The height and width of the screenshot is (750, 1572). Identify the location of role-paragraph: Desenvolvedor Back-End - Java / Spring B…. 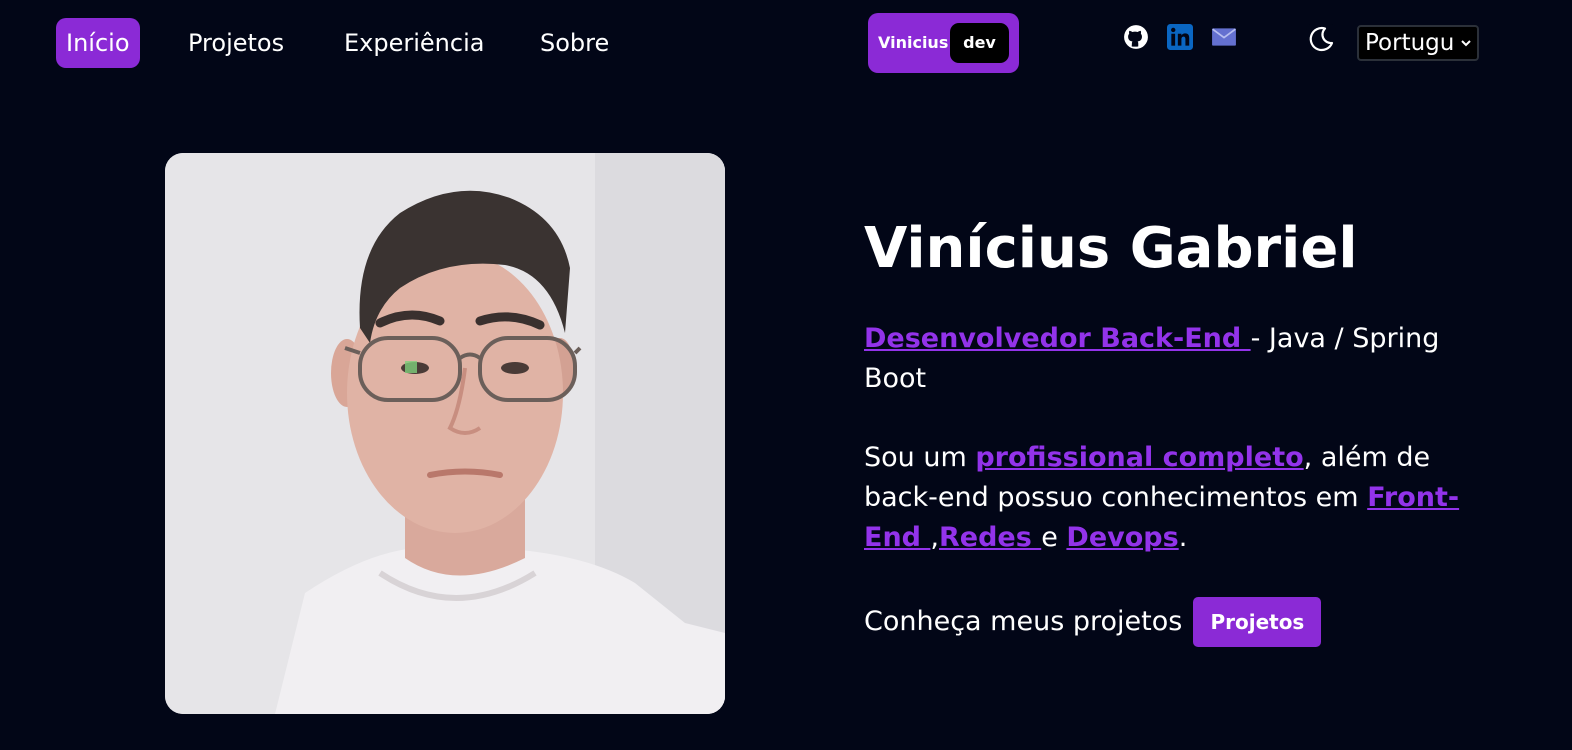
(1164, 359).